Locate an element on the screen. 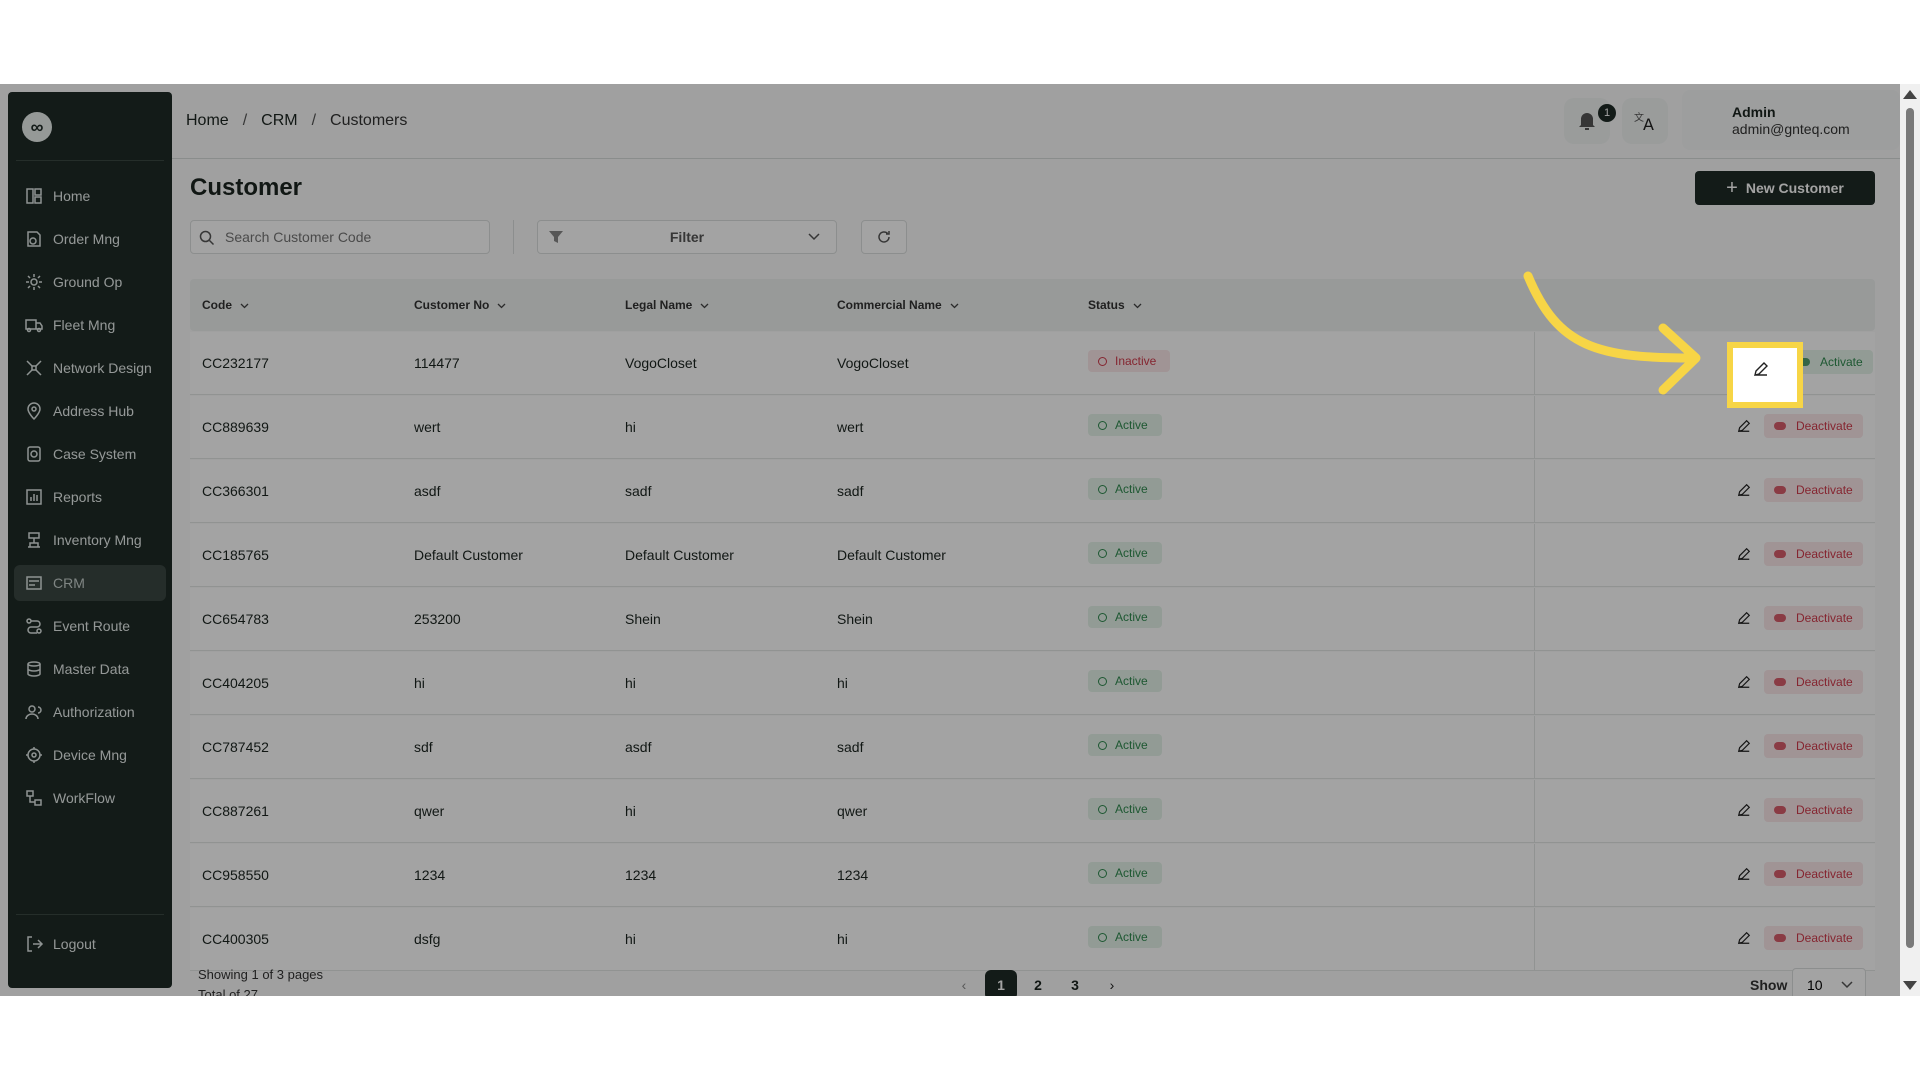 Image resolution: width=1920 pixels, height=1080 pixels. search-input is located at coordinates (354, 237).